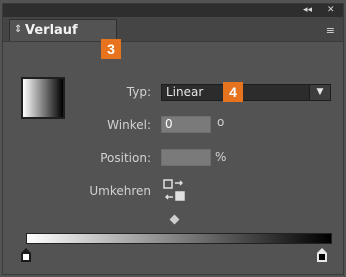 The image size is (346, 277). I want to click on panel-tab-row: ⇕ Verlauf ≡, so click(173, 29).